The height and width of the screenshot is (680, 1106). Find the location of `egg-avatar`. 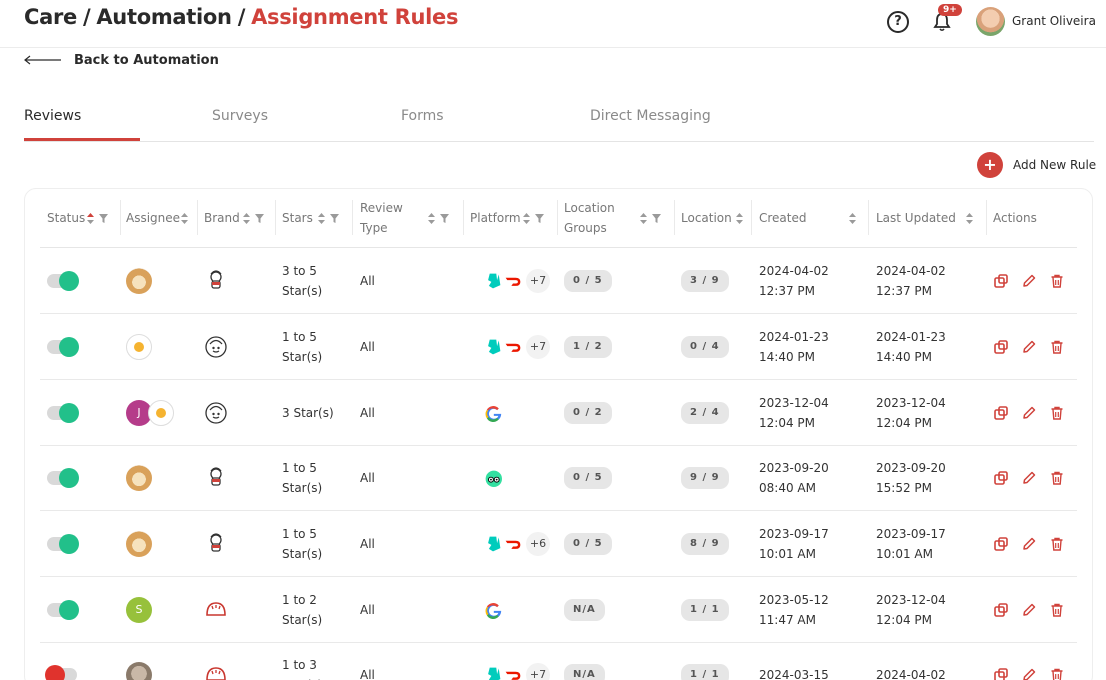

egg-avatar is located at coordinates (139, 347).